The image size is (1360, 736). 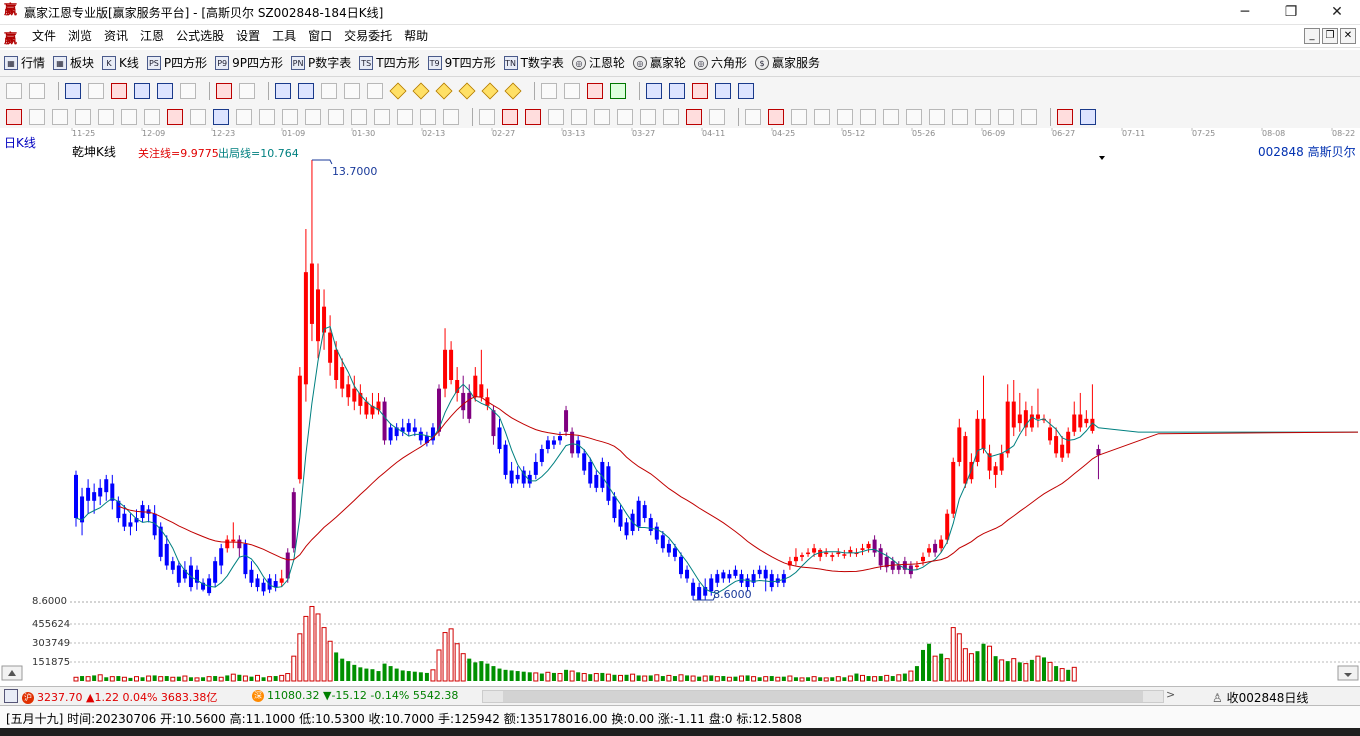 What do you see at coordinates (152, 36) in the screenshot?
I see `menu-item-3: 江恩` at bounding box center [152, 36].